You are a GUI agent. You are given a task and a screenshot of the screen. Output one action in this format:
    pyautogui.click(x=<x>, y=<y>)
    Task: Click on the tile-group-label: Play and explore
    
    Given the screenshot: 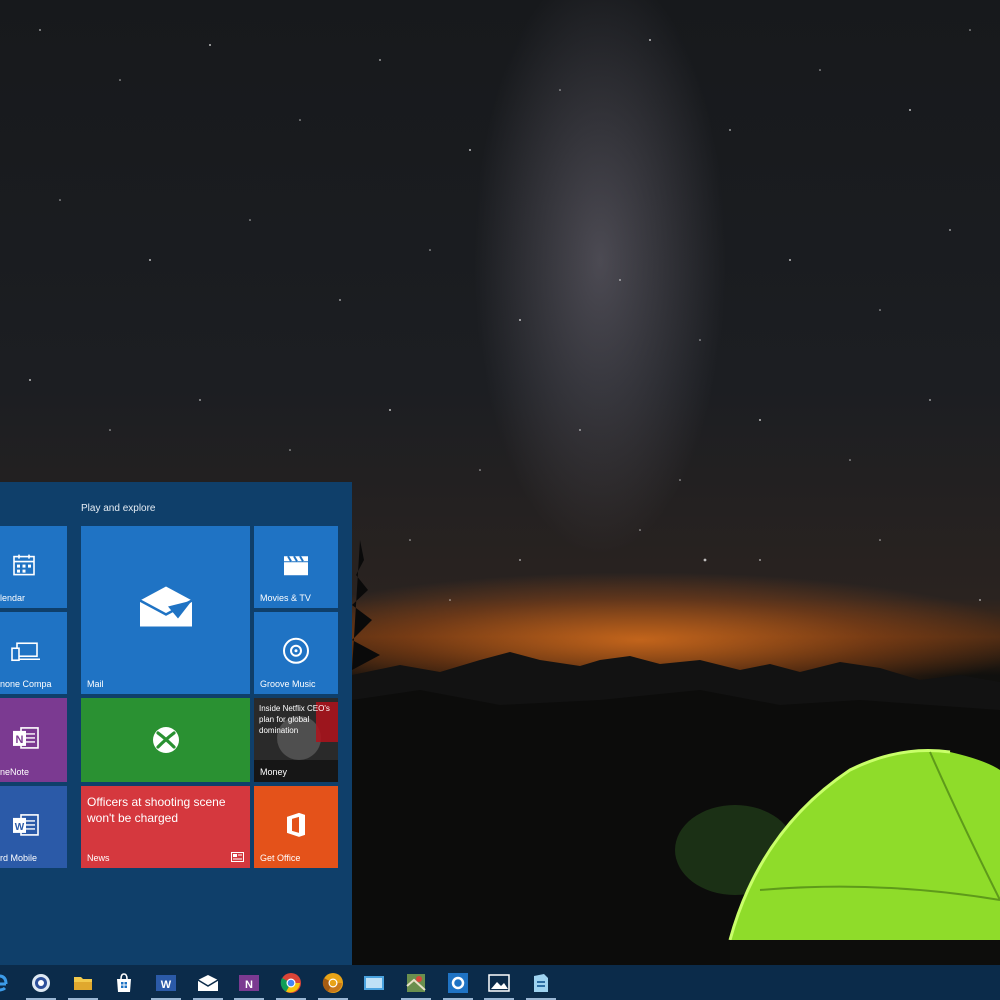 What is the action you would take?
    pyautogui.click(x=118, y=508)
    